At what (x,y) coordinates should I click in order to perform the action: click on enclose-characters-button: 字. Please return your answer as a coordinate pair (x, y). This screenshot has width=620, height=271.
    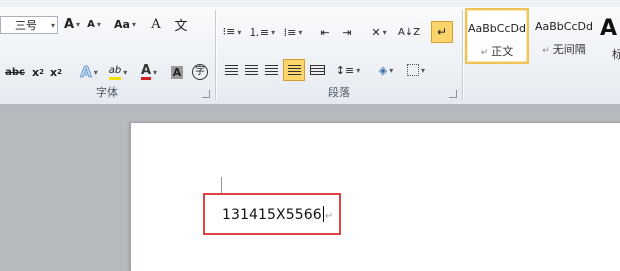
    Looking at the image, I should click on (200, 72).